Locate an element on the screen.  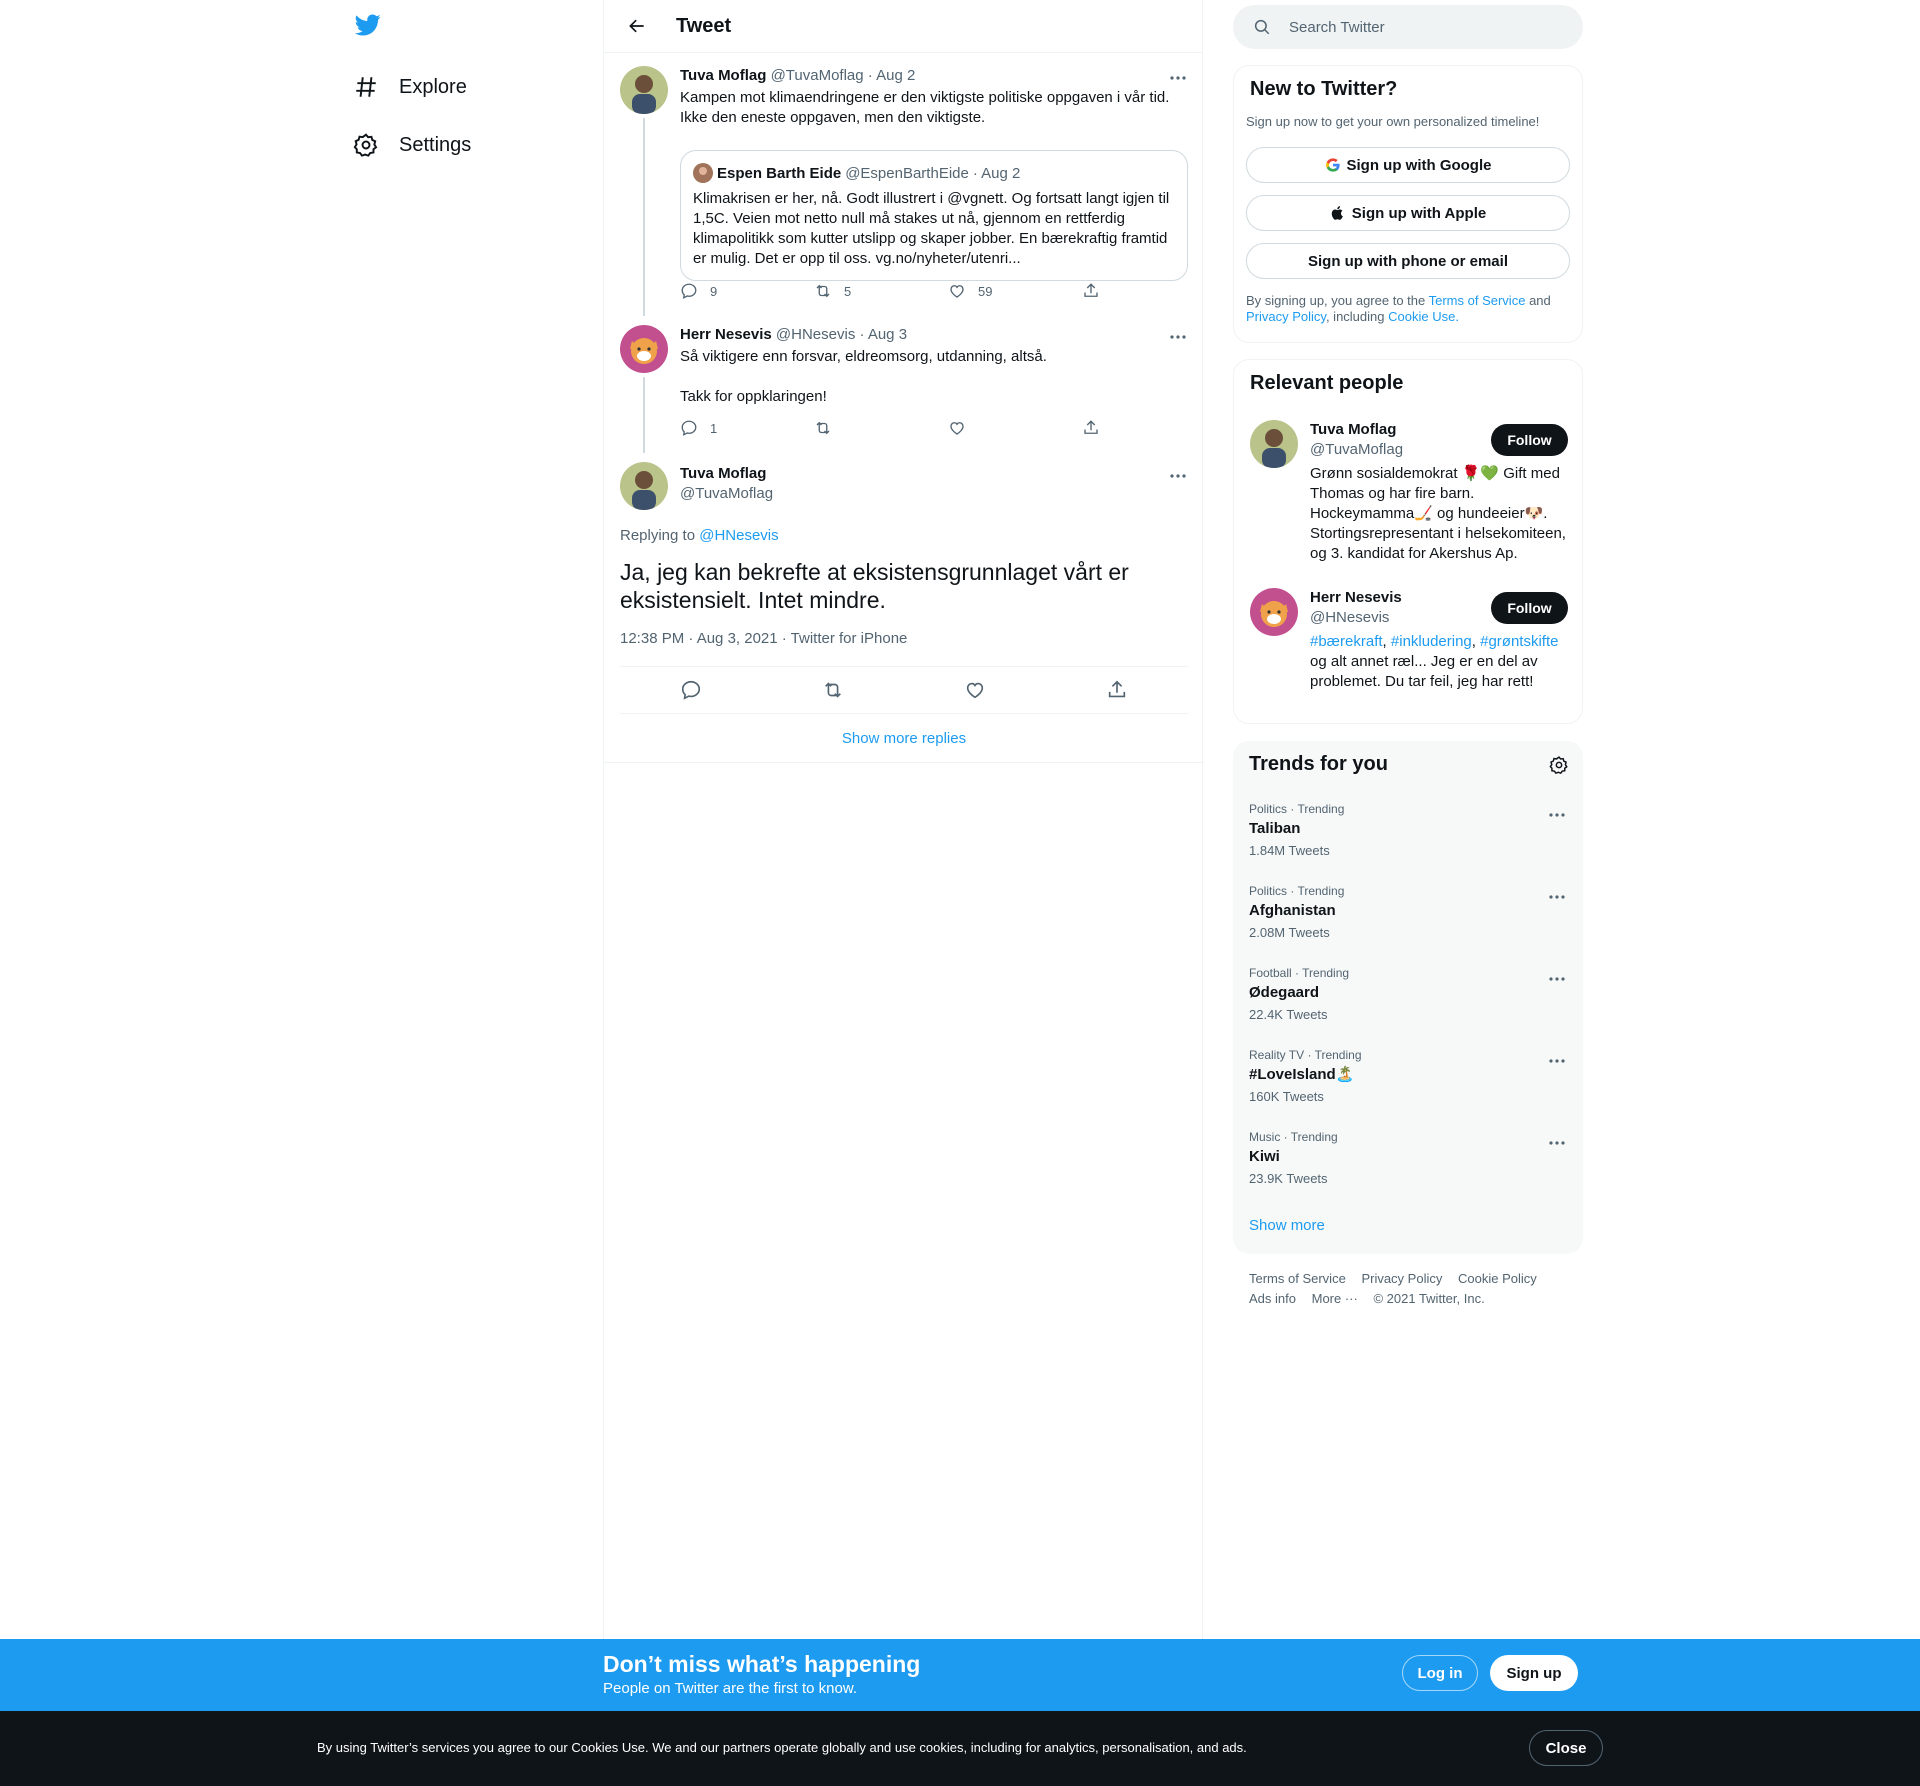
signup-button: Sign up is located at coordinates (1534, 1673).